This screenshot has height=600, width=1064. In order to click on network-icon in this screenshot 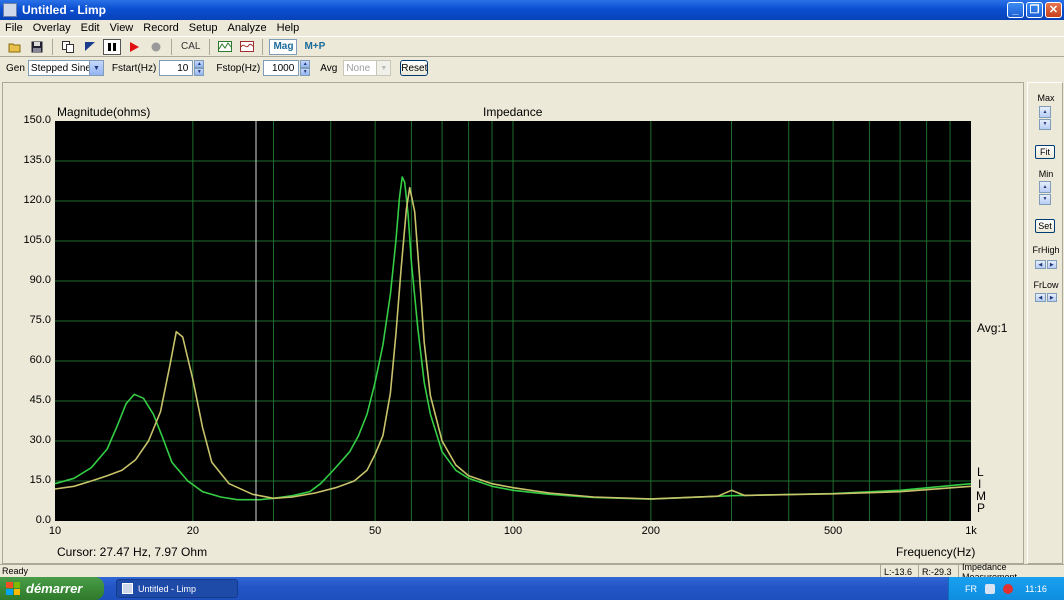, I will do `click(990, 588)`.